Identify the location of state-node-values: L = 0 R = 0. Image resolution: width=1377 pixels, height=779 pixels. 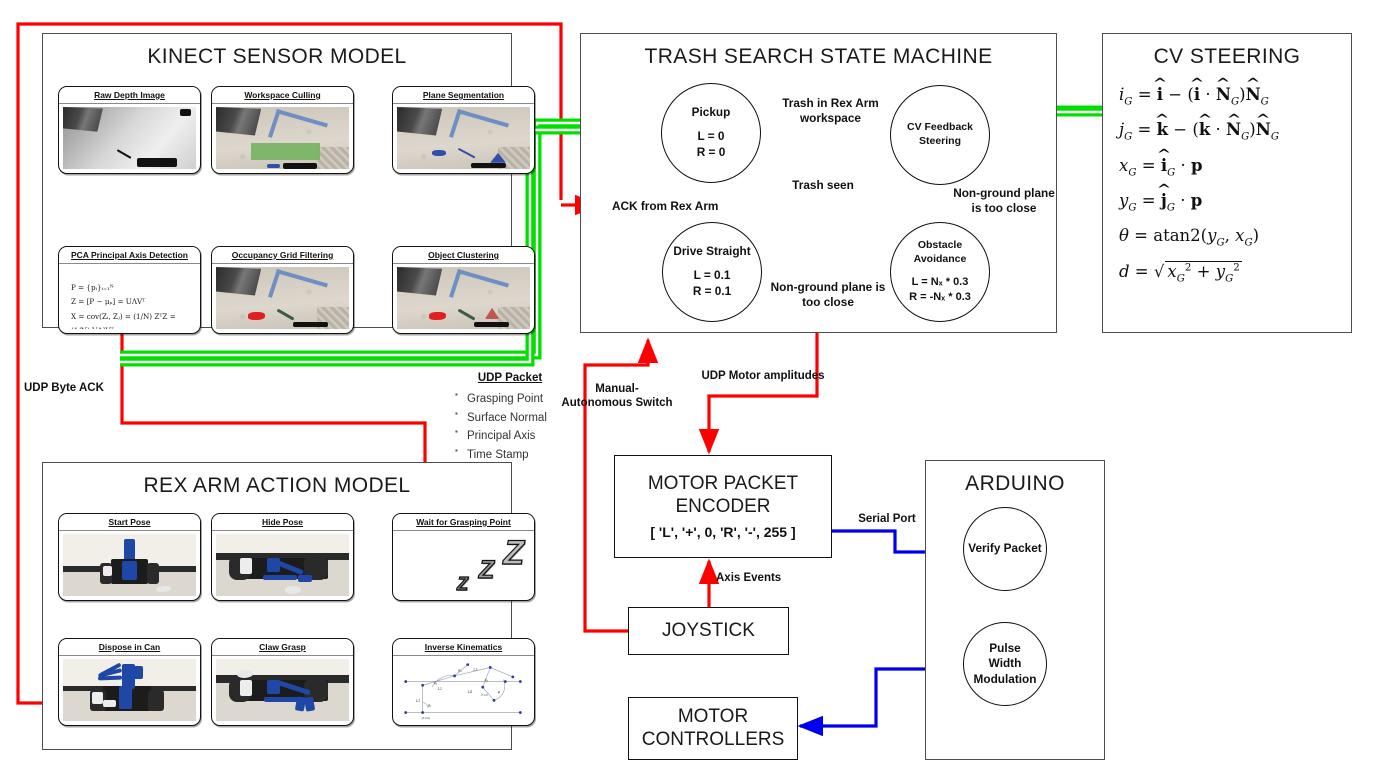
(711, 145).